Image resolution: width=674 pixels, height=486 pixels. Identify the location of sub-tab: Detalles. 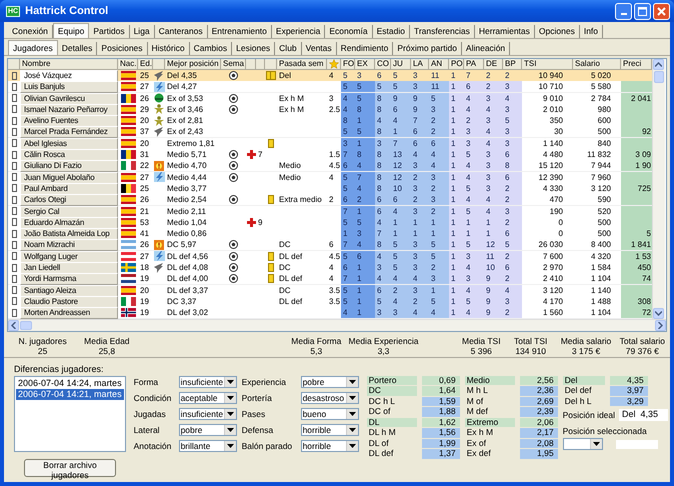
(78, 48).